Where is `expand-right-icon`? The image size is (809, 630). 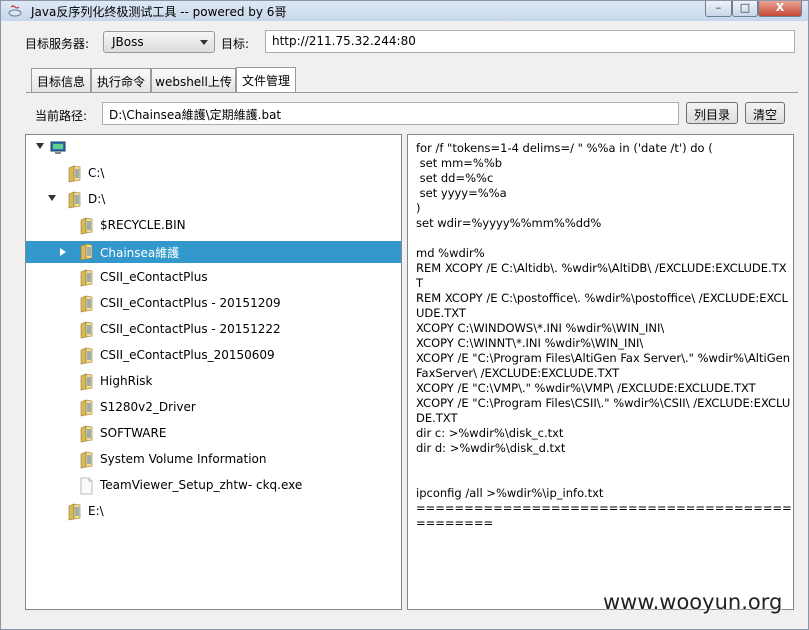
expand-right-icon is located at coordinates (63, 252).